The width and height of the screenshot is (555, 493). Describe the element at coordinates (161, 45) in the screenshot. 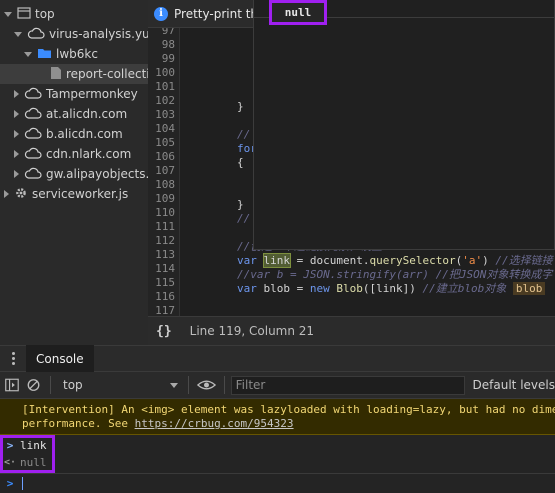

I see `line-number: 98` at that location.